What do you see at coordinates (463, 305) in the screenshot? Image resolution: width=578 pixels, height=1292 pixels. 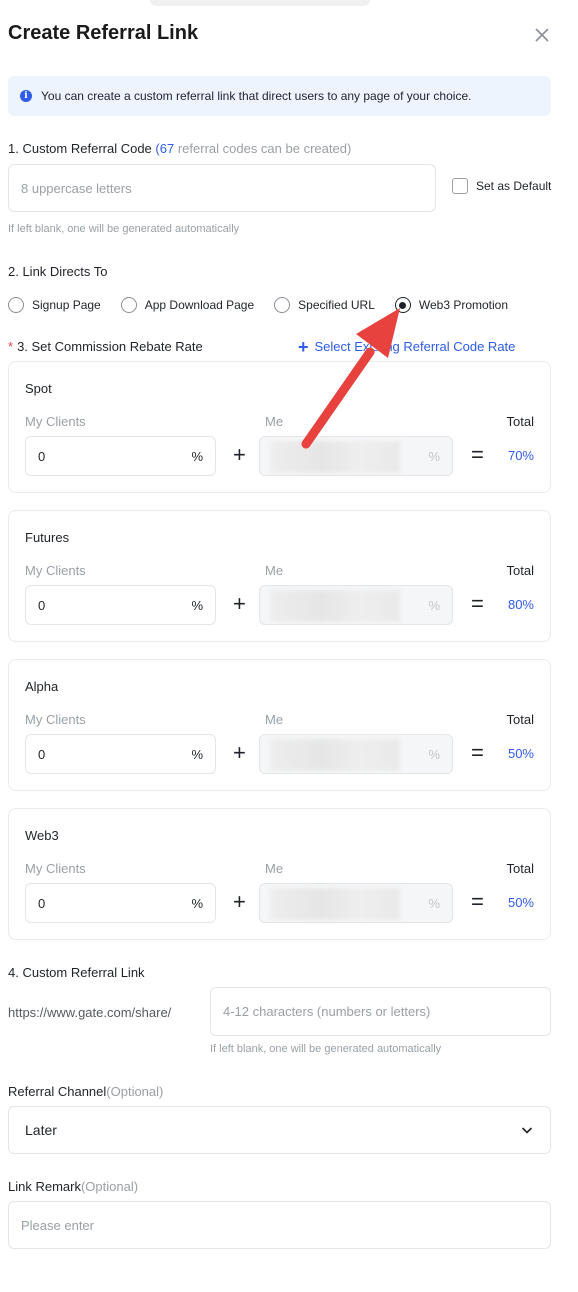 I see `radio-label: Web3 Promotion` at bounding box center [463, 305].